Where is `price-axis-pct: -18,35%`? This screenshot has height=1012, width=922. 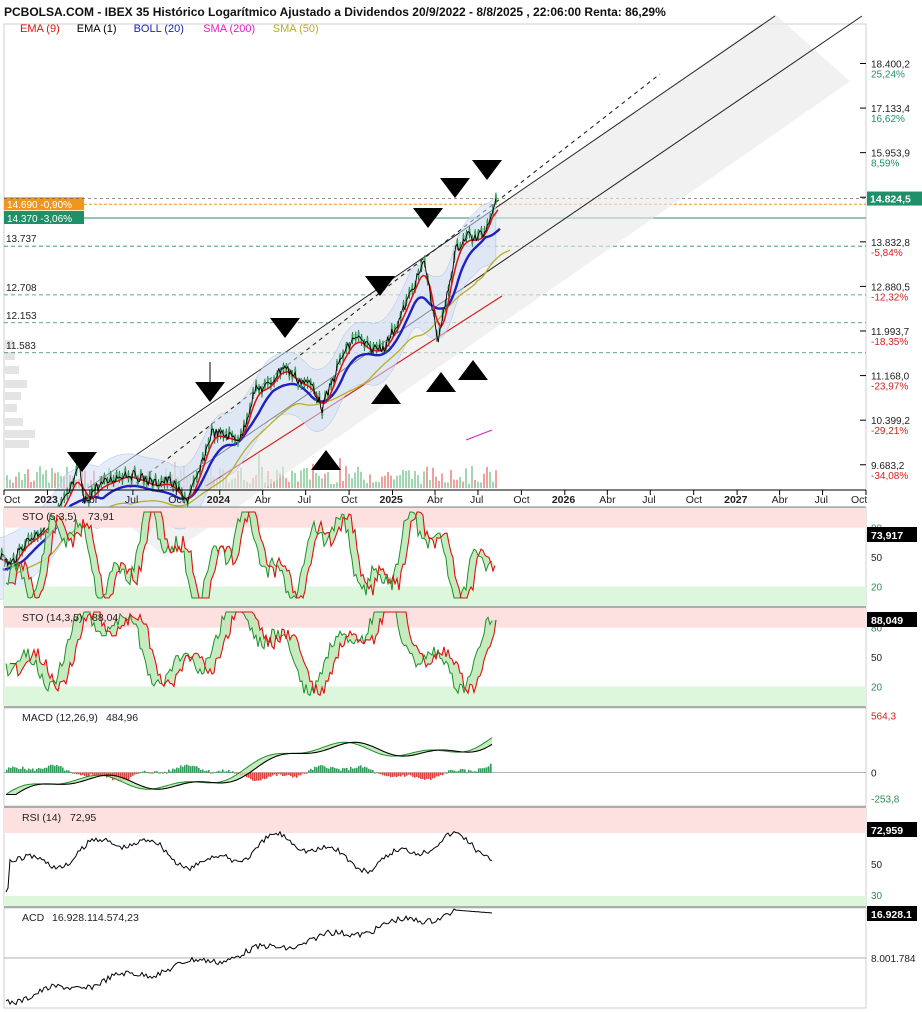
price-axis-pct: -18,35% is located at coordinates (889, 342).